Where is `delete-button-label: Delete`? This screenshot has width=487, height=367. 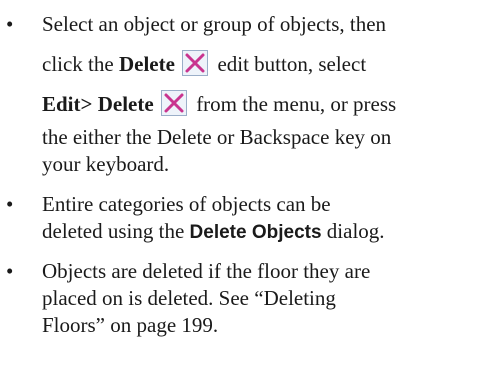
delete-button-label: Delete is located at coordinates (146, 64).